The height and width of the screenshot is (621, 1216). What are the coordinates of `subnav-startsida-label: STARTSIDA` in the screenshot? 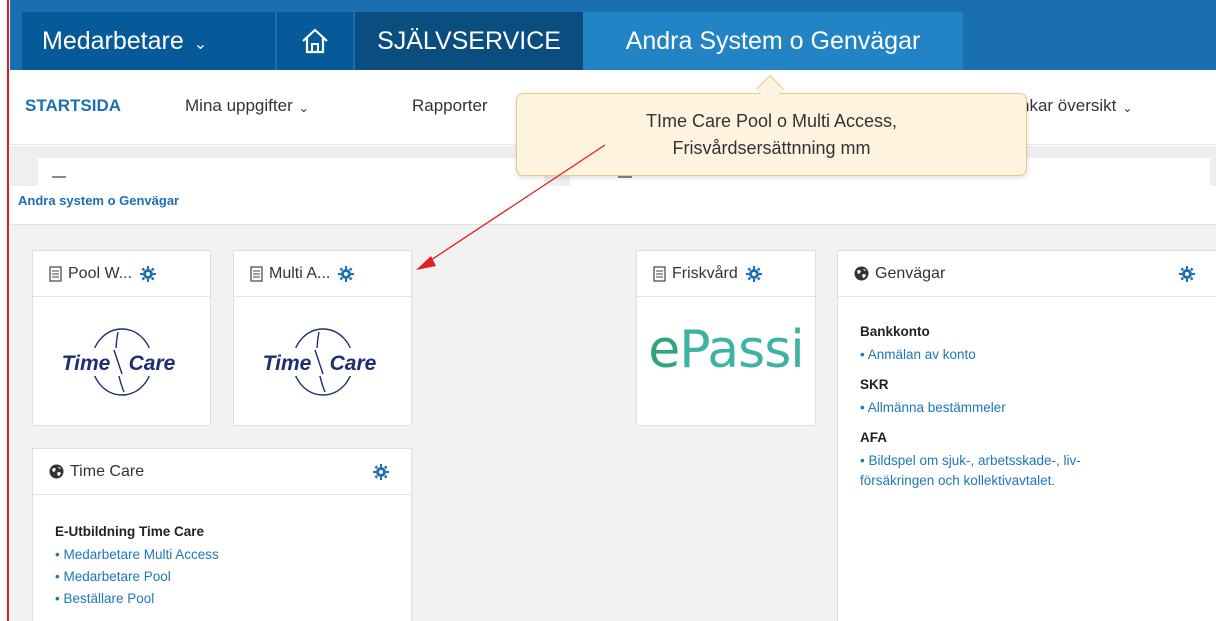 It's located at (73, 105).